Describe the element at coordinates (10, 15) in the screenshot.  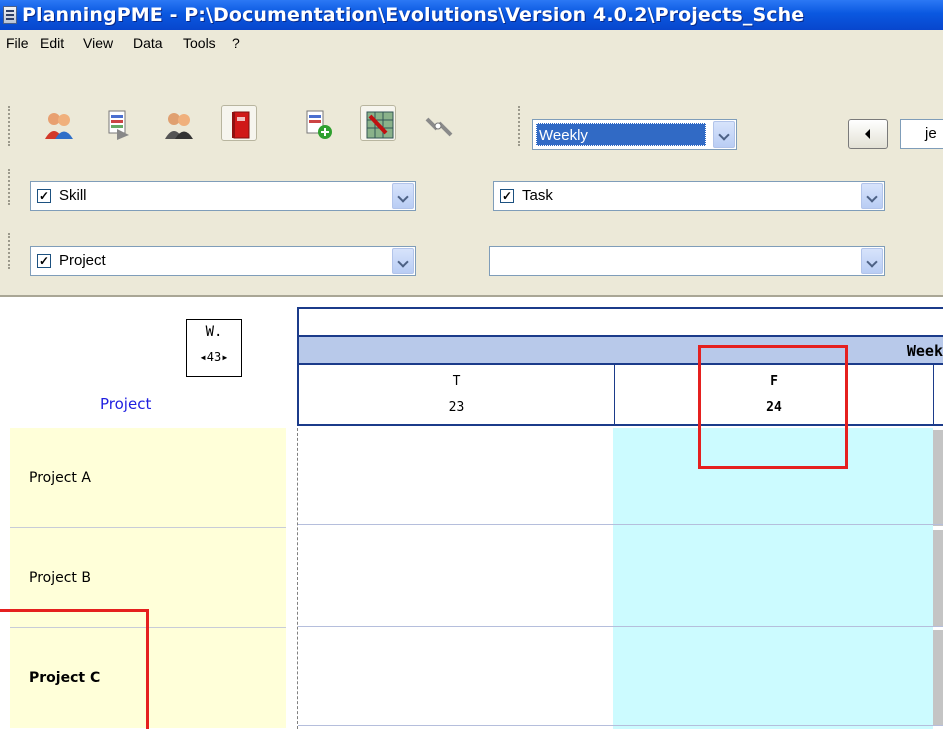
I see `app-icon` at that location.